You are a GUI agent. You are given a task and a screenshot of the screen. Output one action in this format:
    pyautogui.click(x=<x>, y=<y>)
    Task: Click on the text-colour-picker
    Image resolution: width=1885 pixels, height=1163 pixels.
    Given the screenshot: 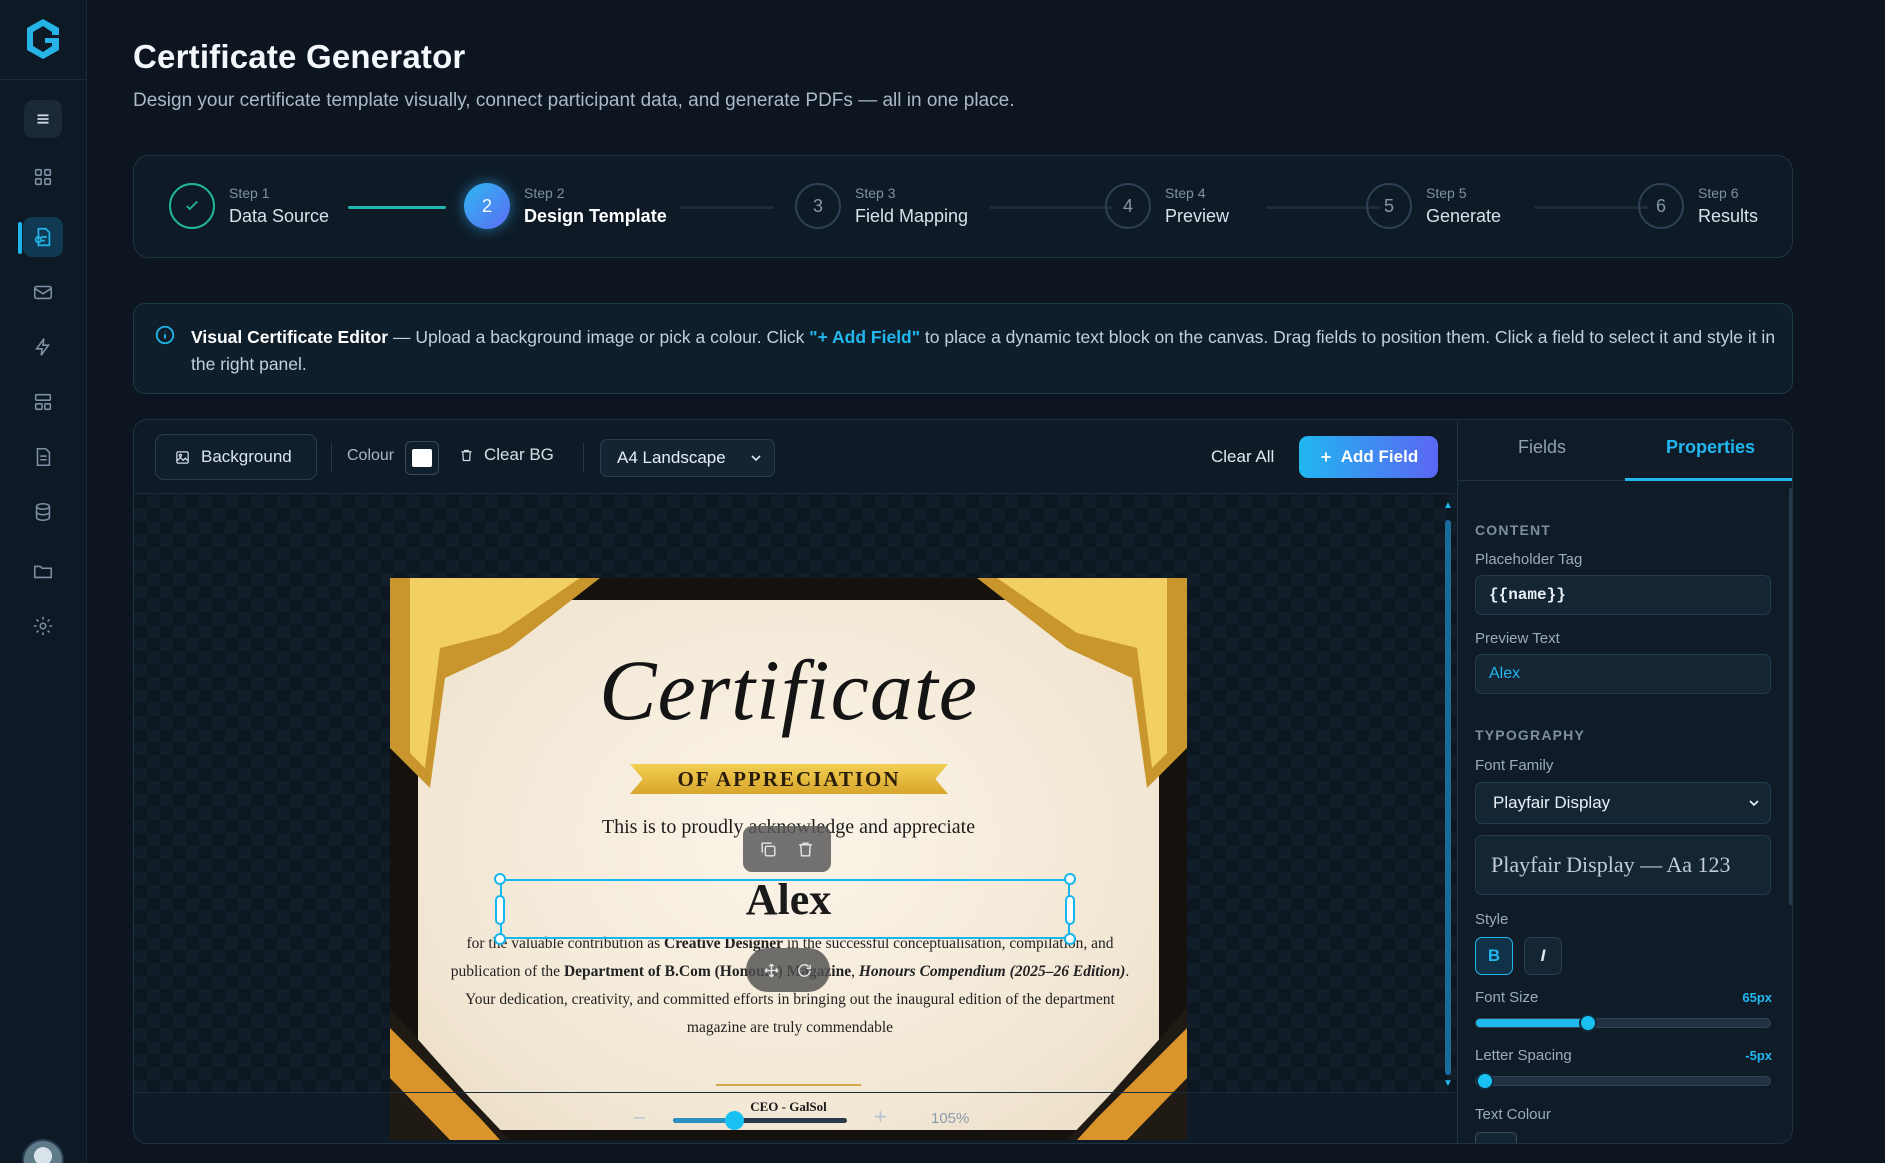 What is the action you would take?
    pyautogui.click(x=1496, y=1137)
    